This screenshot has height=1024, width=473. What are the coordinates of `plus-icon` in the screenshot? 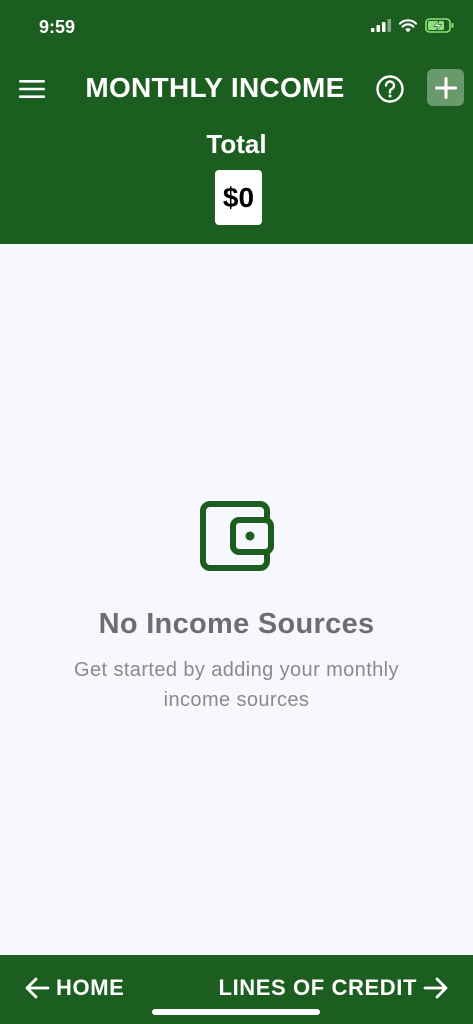 It's located at (445, 87).